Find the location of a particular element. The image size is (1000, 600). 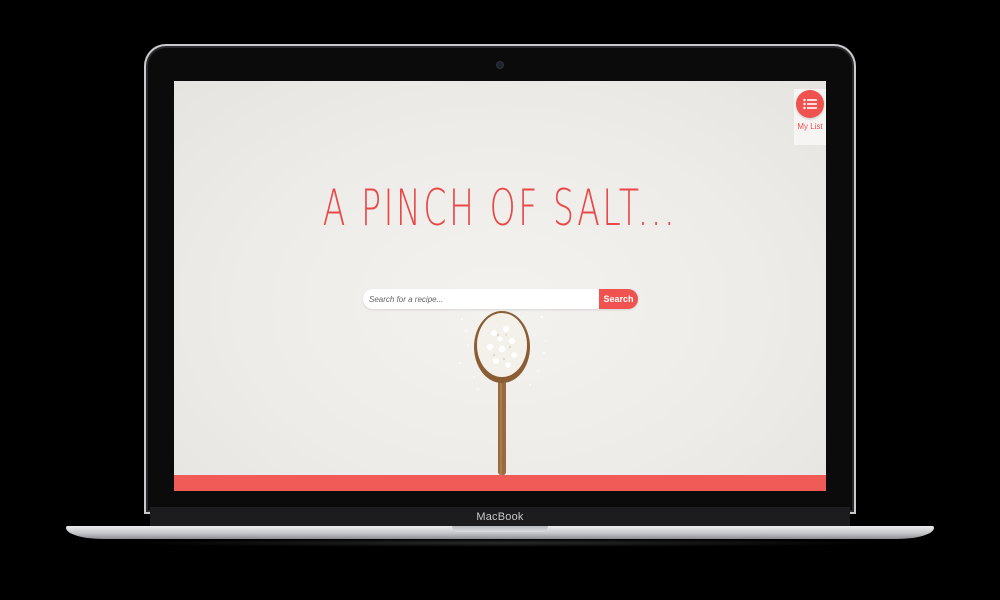

my-list-panel: My List is located at coordinates (810, 117).